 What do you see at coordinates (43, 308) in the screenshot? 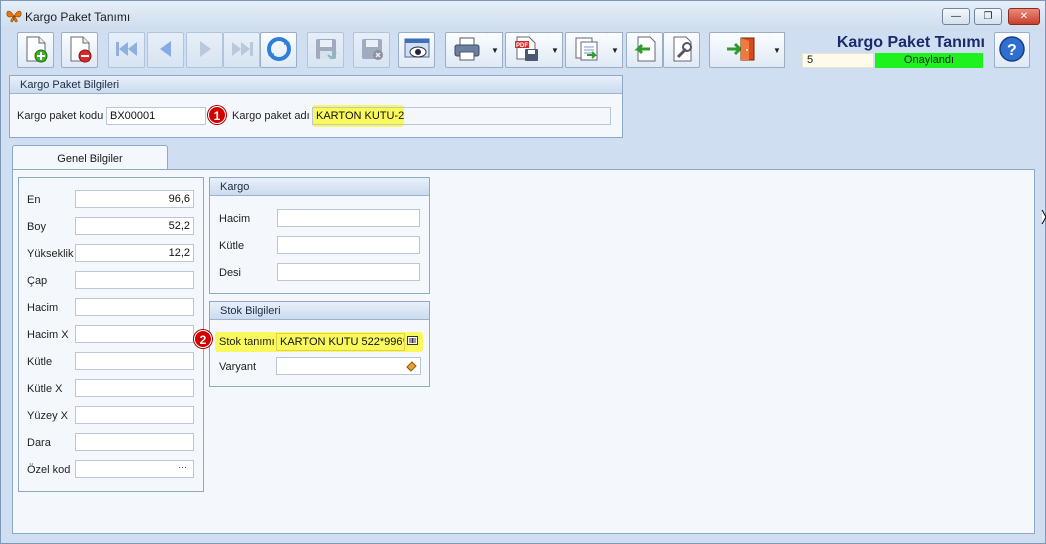
I see `dim-label-hacim: Hacim` at bounding box center [43, 308].